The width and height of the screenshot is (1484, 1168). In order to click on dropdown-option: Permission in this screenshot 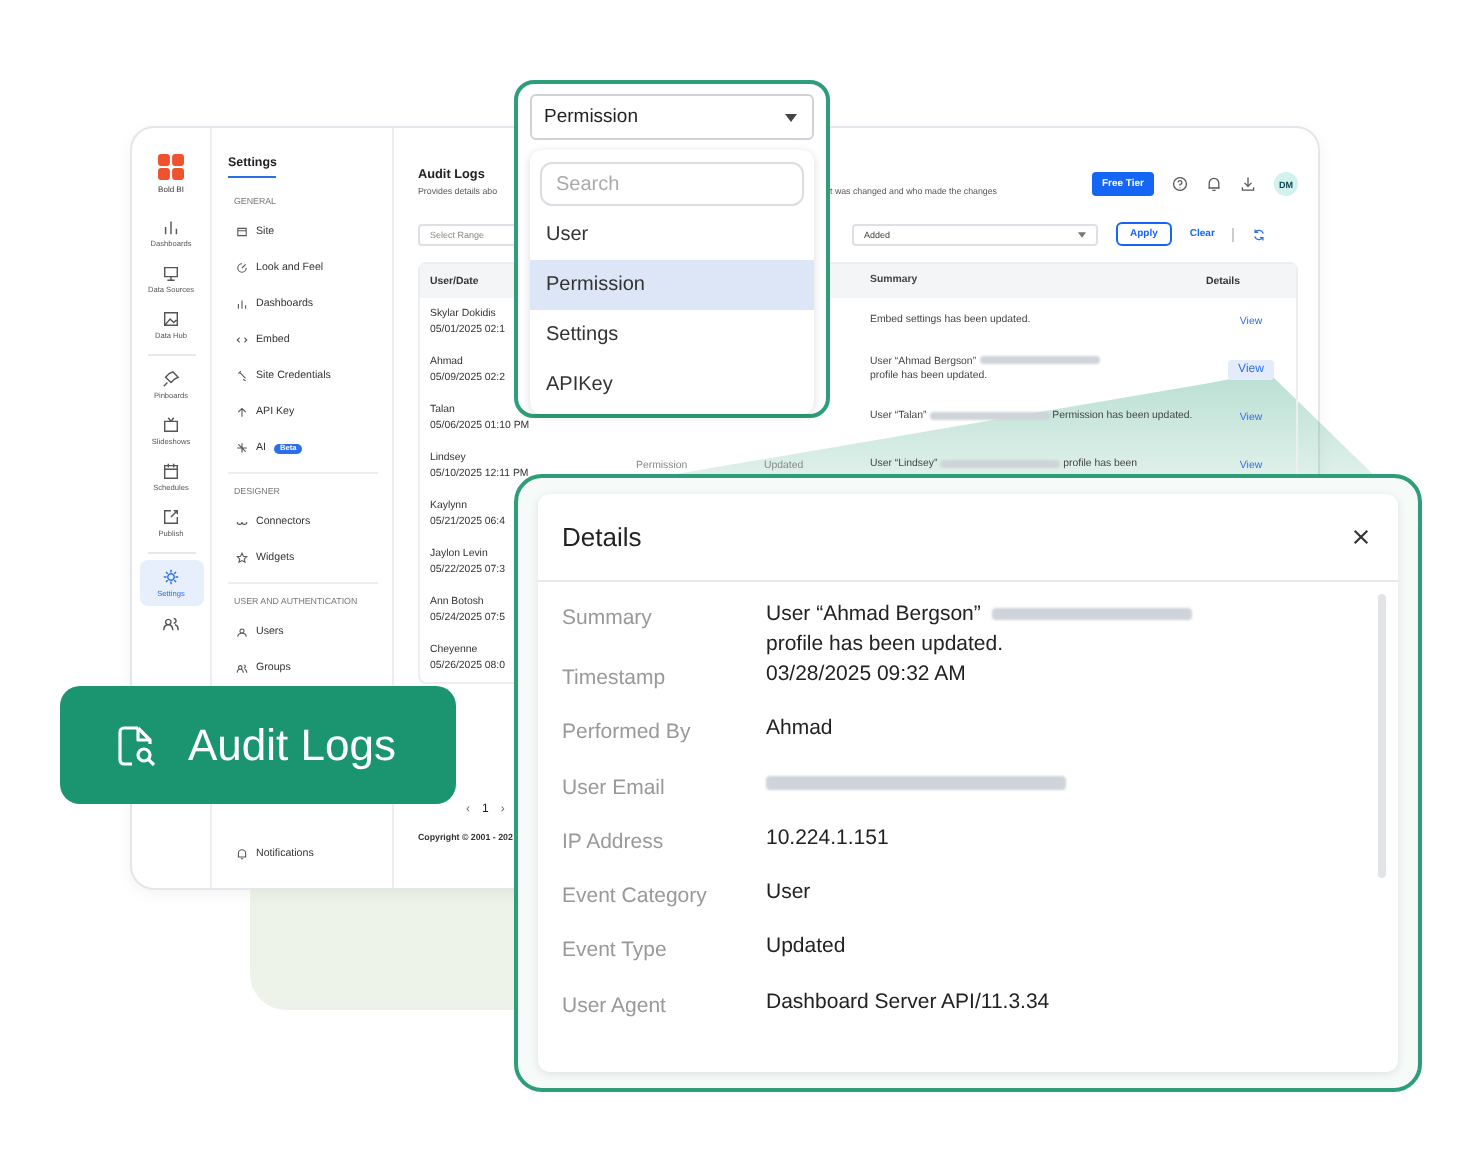, I will do `click(672, 285)`.